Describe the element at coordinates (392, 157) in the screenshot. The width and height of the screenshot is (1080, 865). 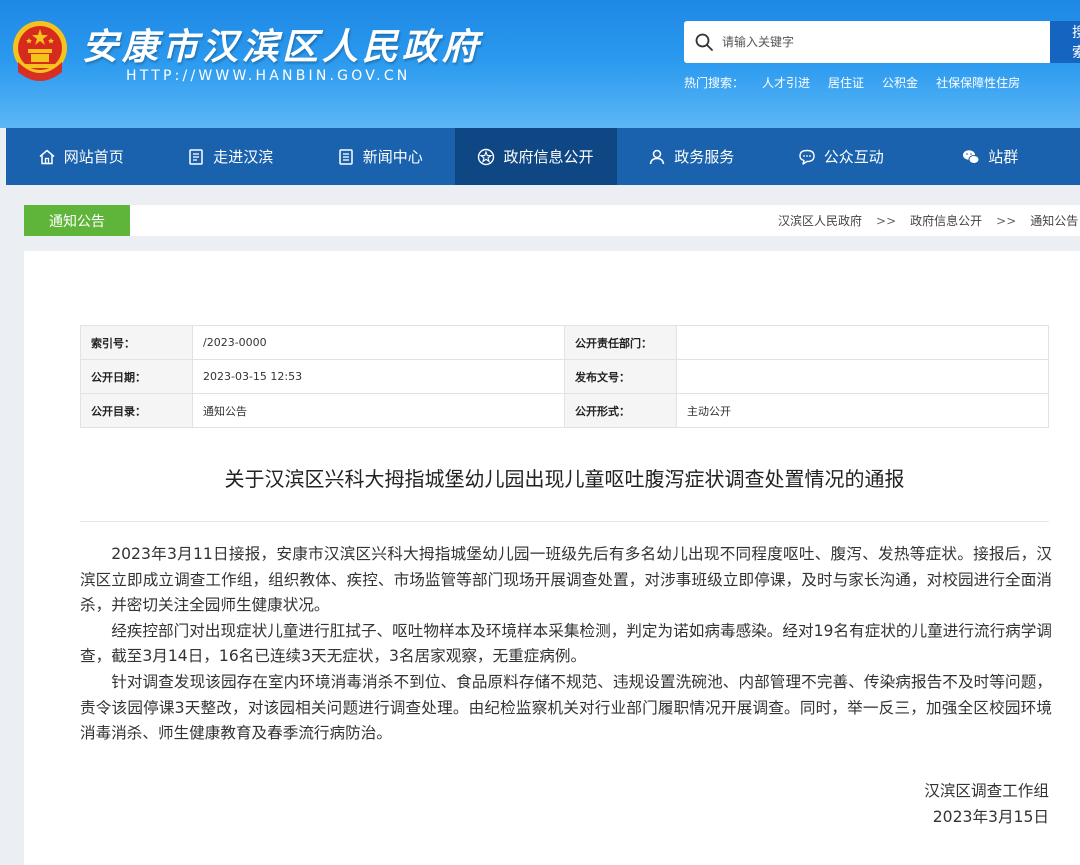
I see `nav-label: 新闻中心` at that location.